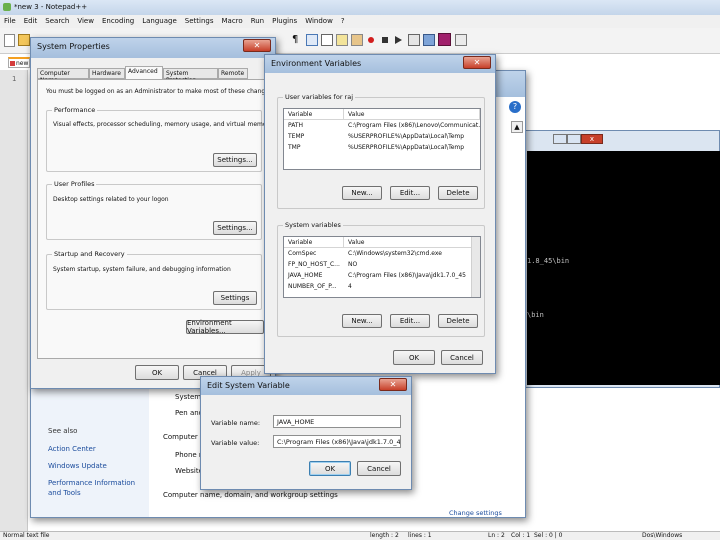 This screenshot has width=720, height=540. I want to click on sysprops-ok-button: OK, so click(157, 372).